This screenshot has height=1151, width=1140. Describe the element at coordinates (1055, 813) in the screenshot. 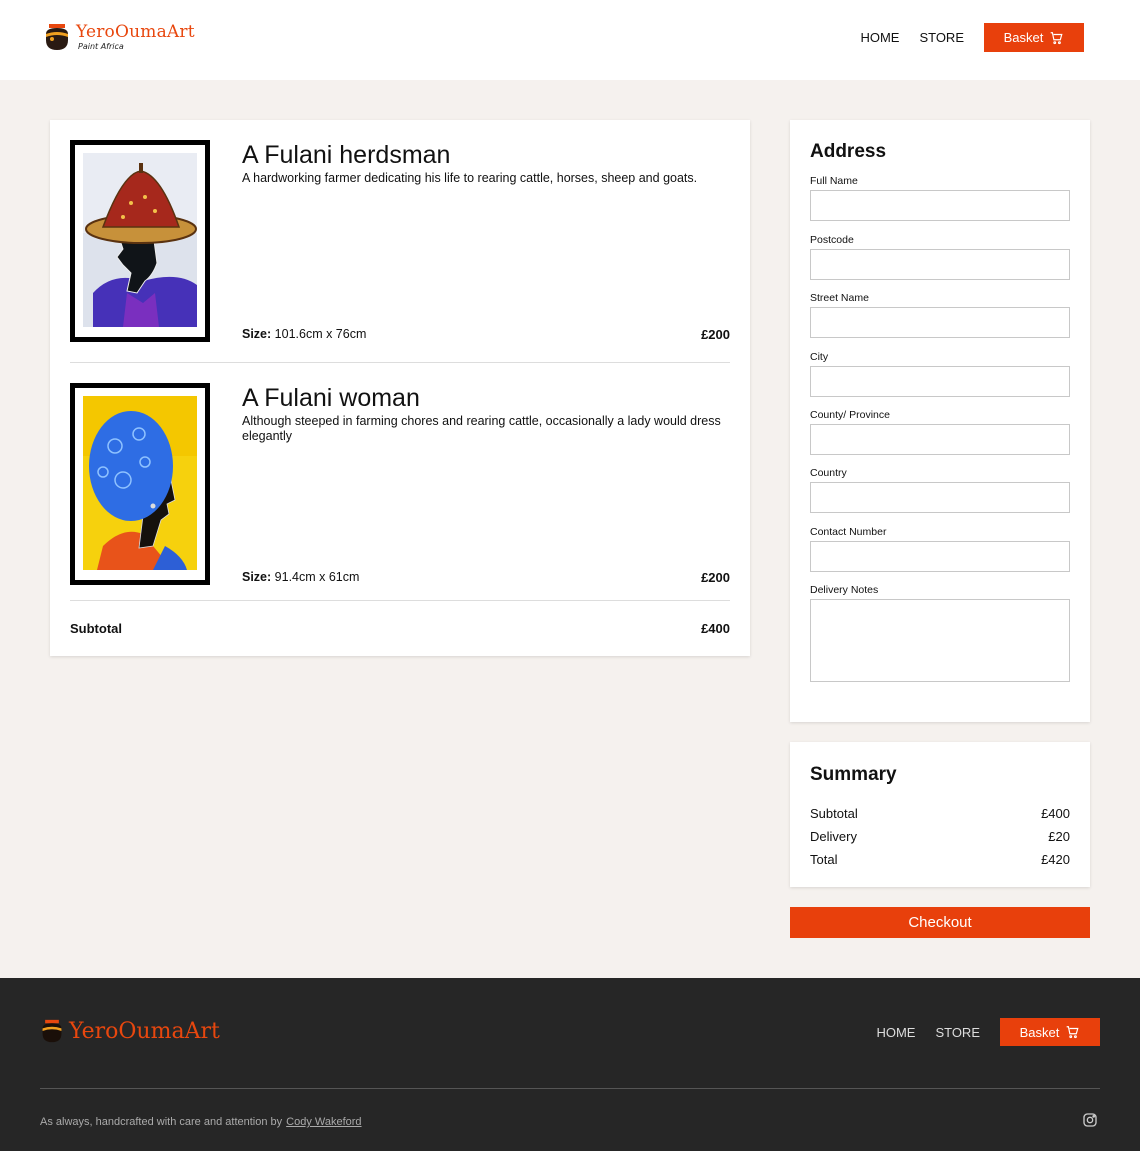

I see `summary-subtotal-value: £400` at that location.